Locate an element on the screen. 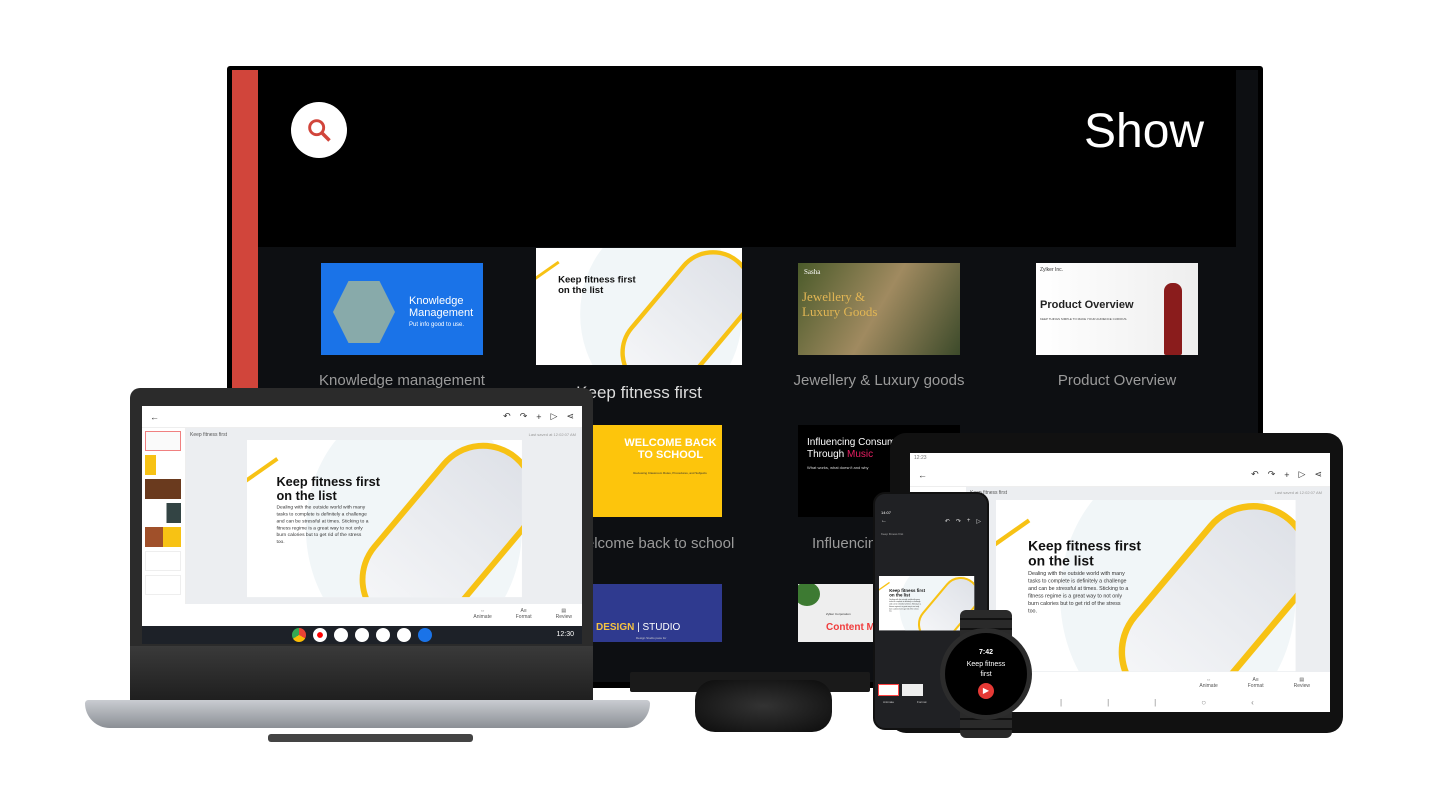  stylus is located at coordinates (370, 738).